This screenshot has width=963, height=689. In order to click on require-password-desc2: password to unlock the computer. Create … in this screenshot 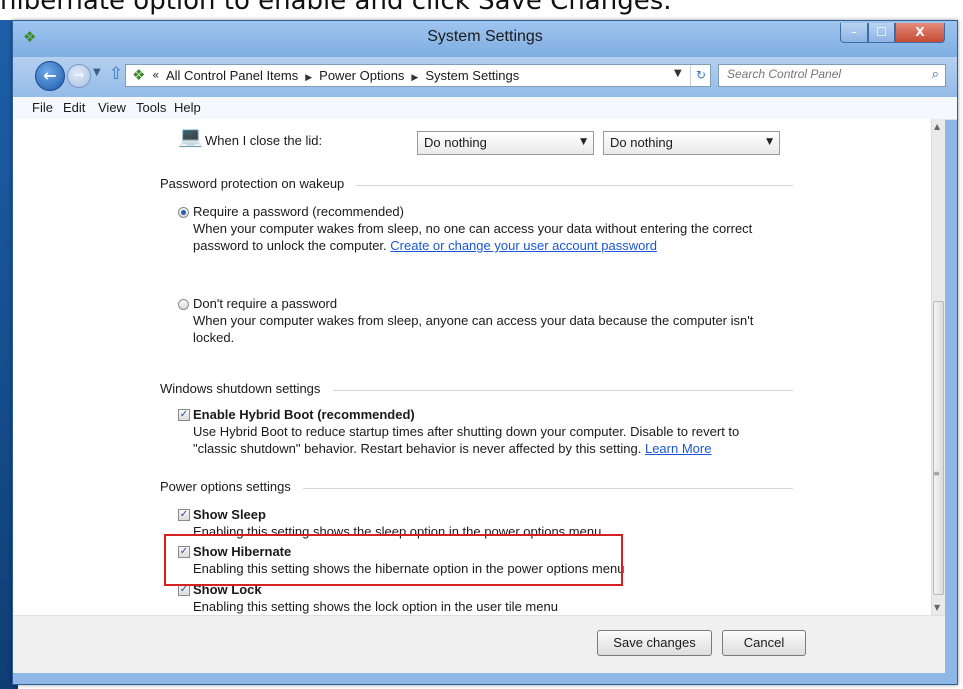, I will do `click(425, 246)`.